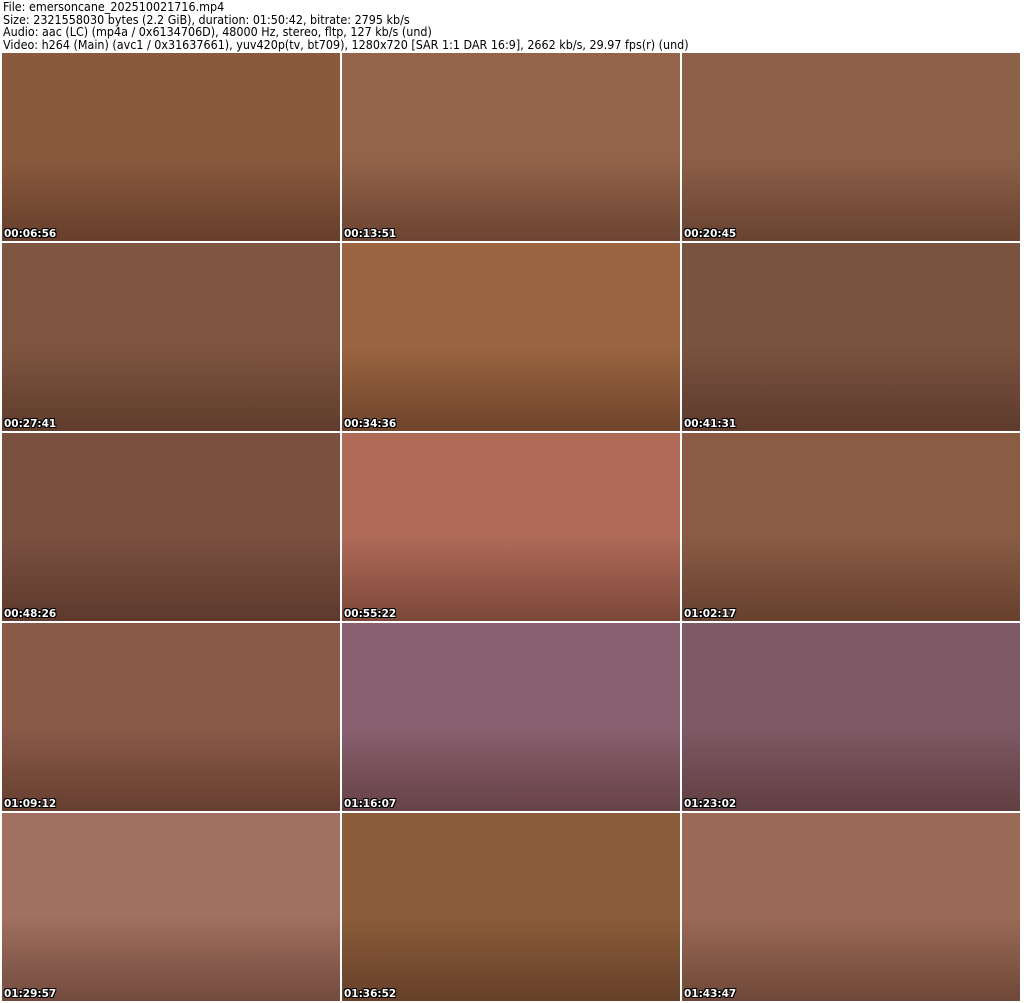 This screenshot has height=1003, width=1024. I want to click on video-frame-thumbnail: 01:29:57, so click(171, 907).